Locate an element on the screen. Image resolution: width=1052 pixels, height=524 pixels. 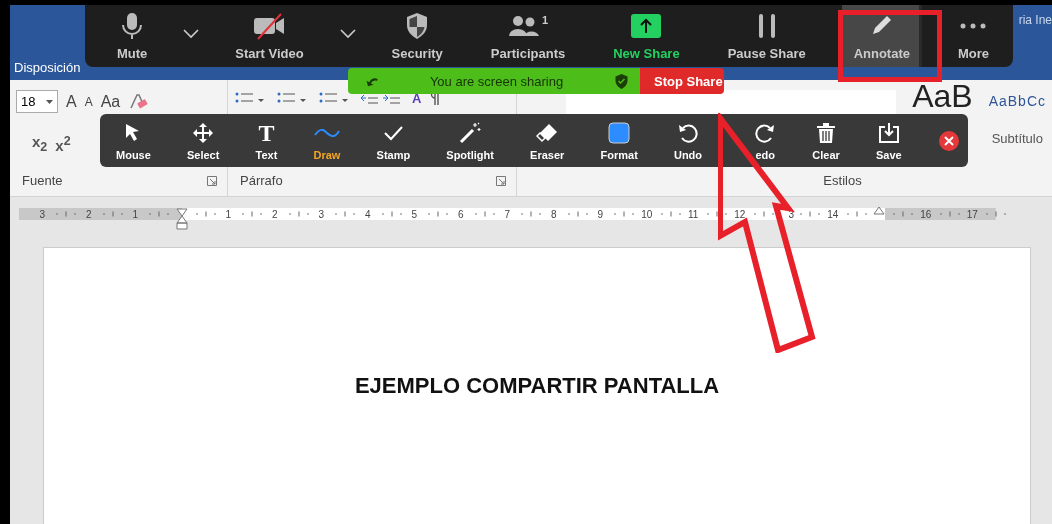
annotation-tool-button: Clear is located at coordinates (826, 140).